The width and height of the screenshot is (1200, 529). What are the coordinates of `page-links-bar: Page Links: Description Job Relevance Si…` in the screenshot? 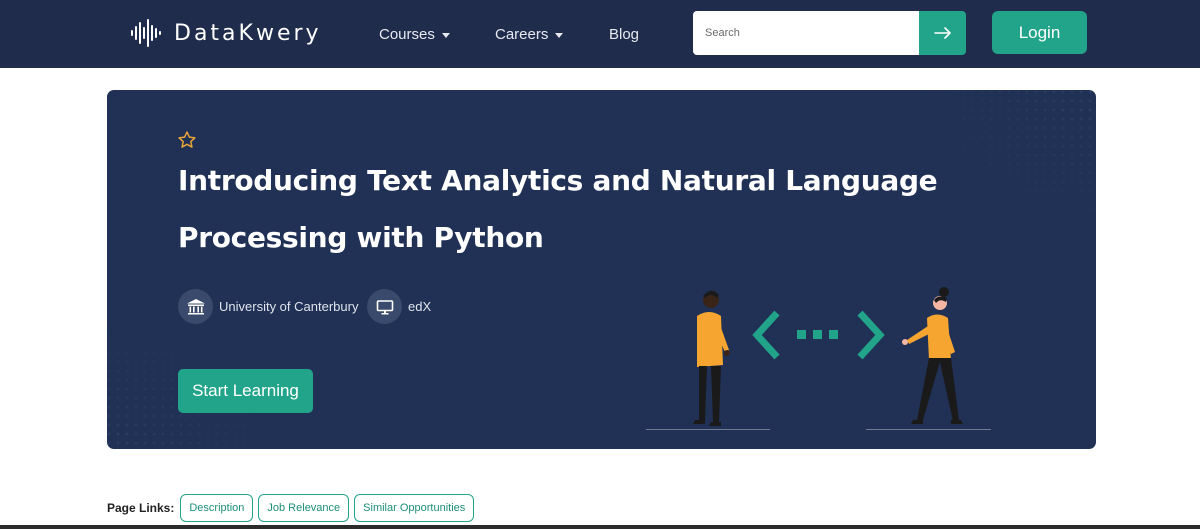 It's located at (291, 508).